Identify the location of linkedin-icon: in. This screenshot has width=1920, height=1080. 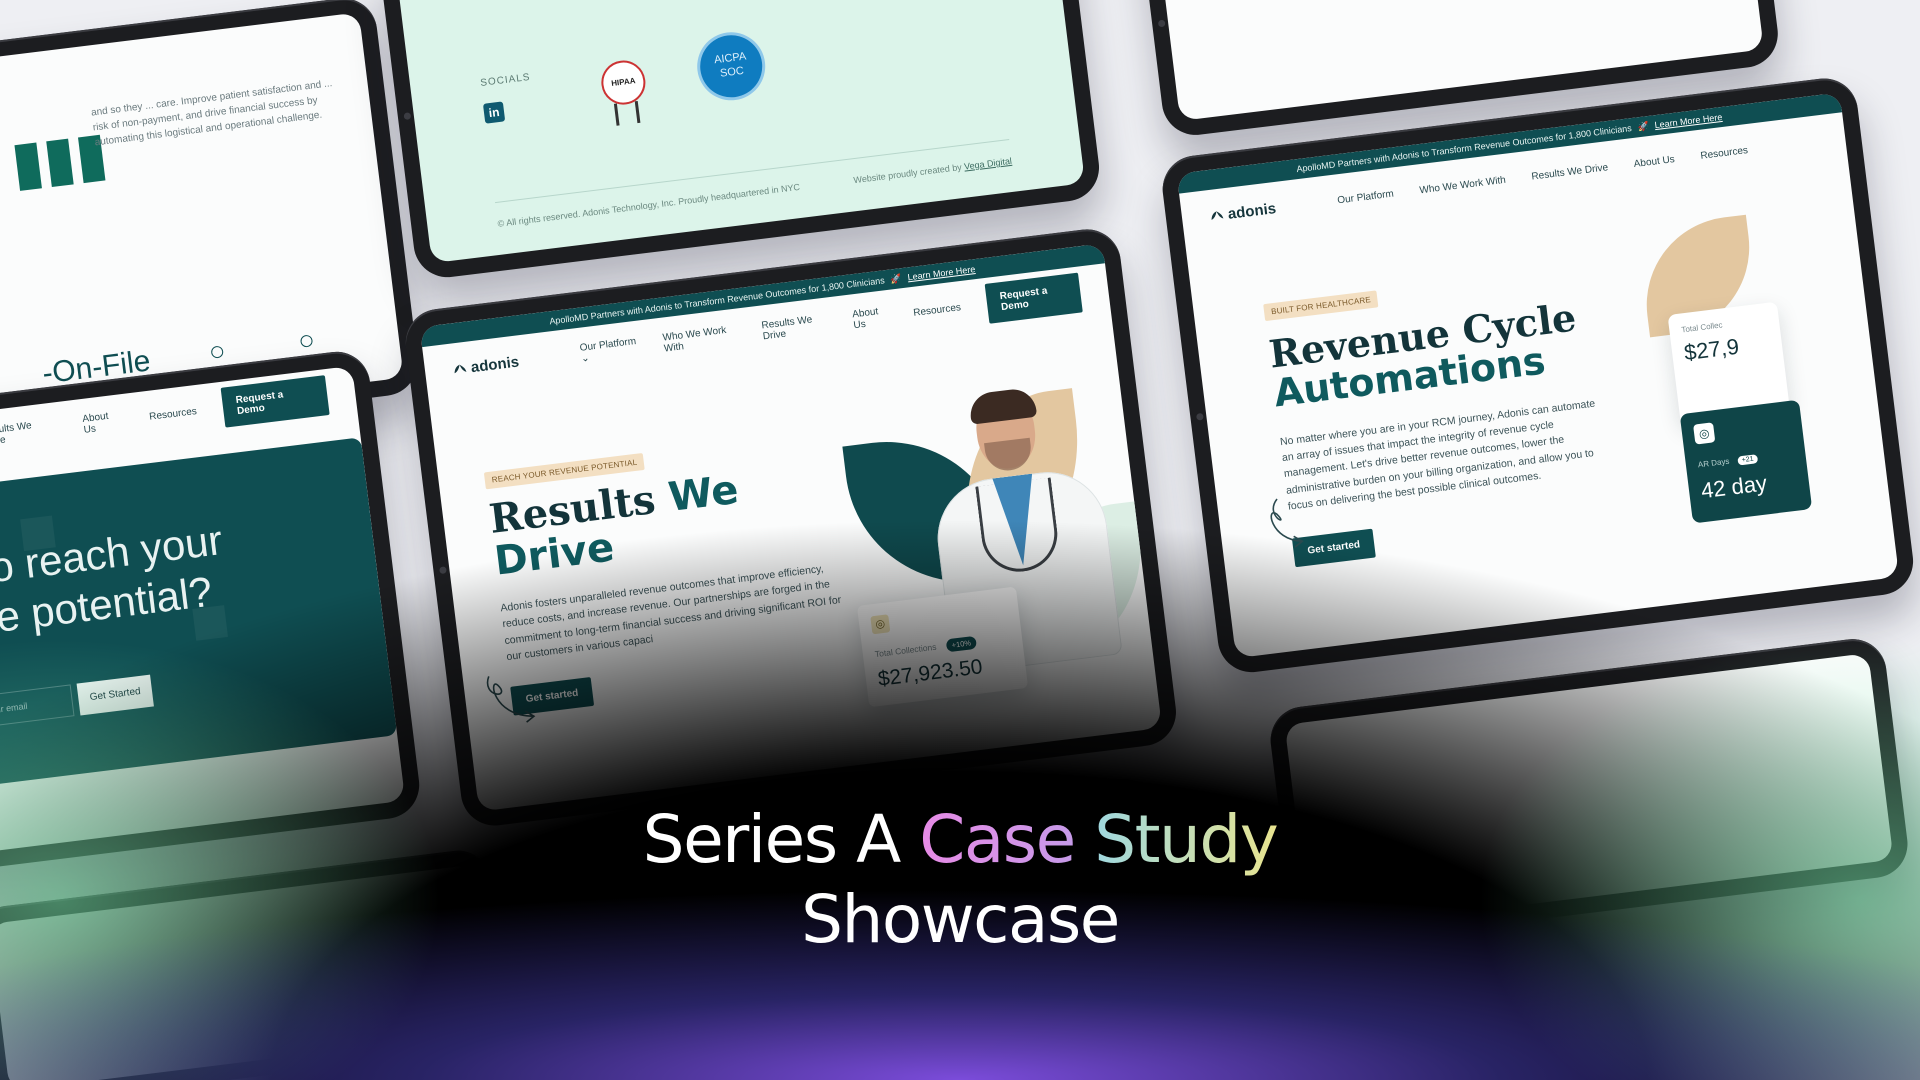
(494, 112).